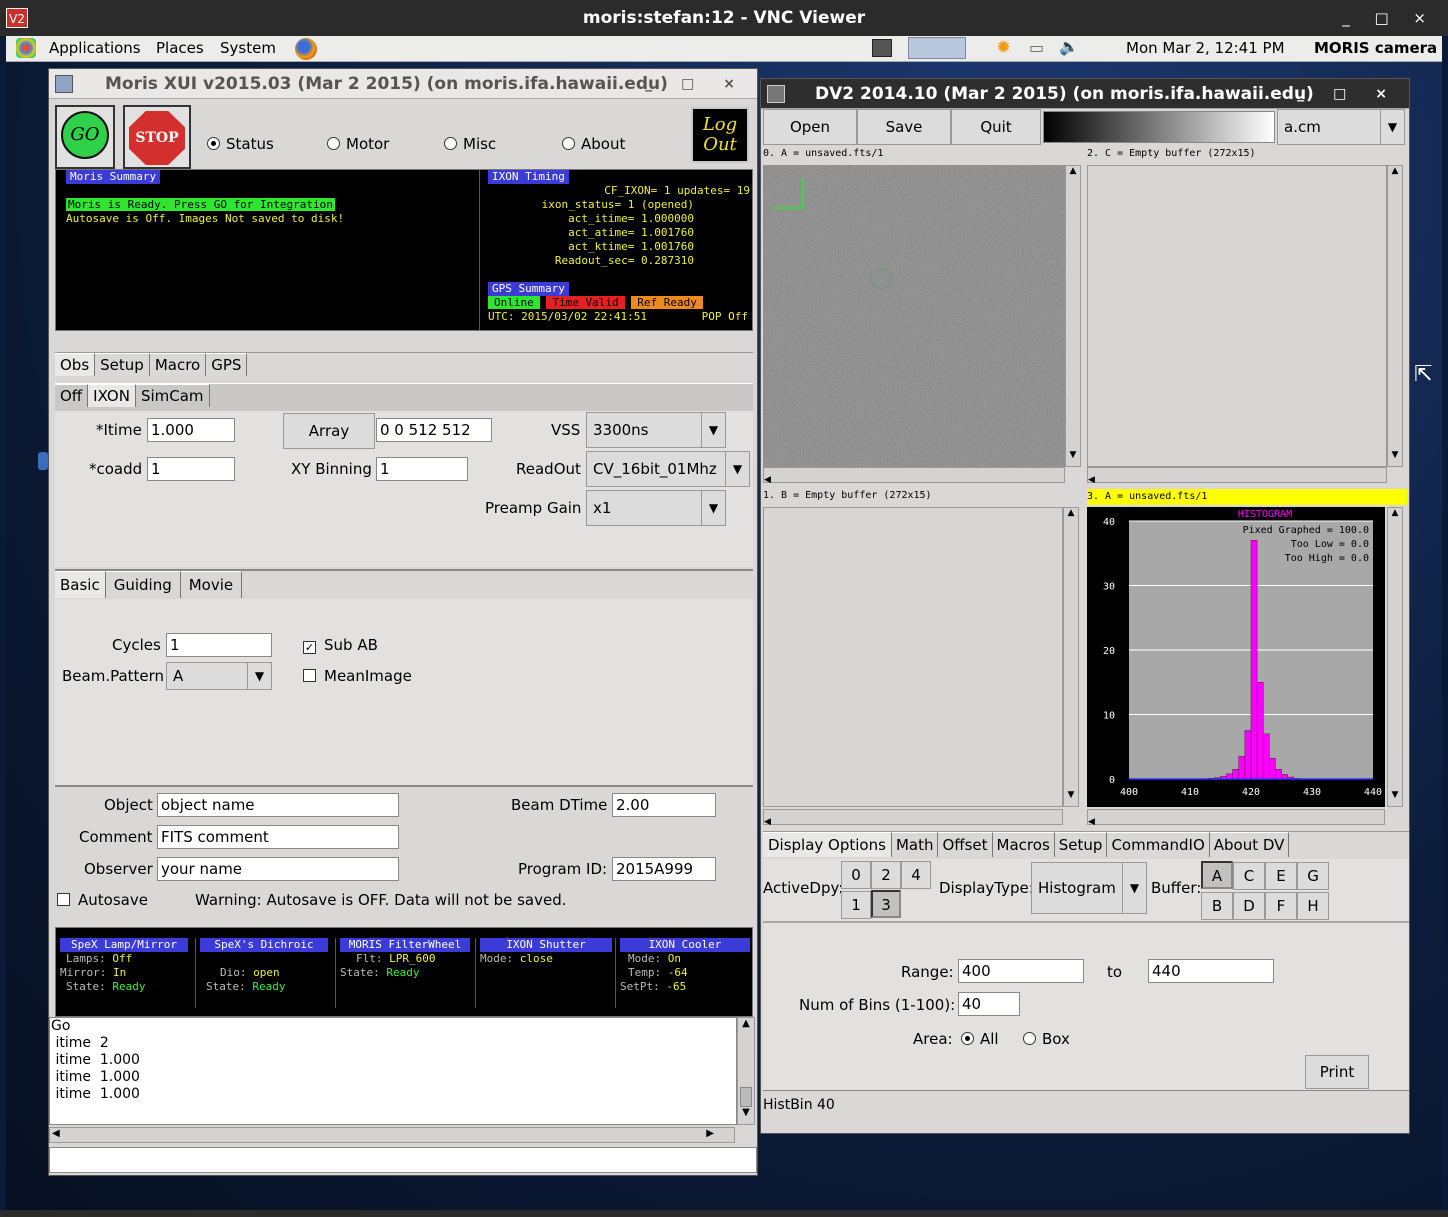  I want to click on activedpy-3: 3, so click(886, 904).